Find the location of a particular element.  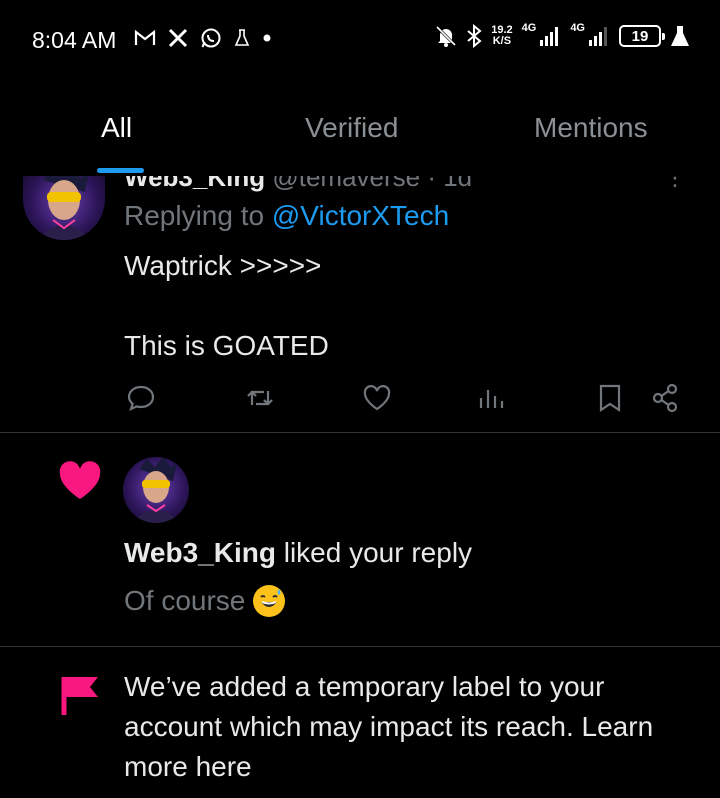

tweet-line: Waptrick >>>>> is located at coordinates (223, 265).